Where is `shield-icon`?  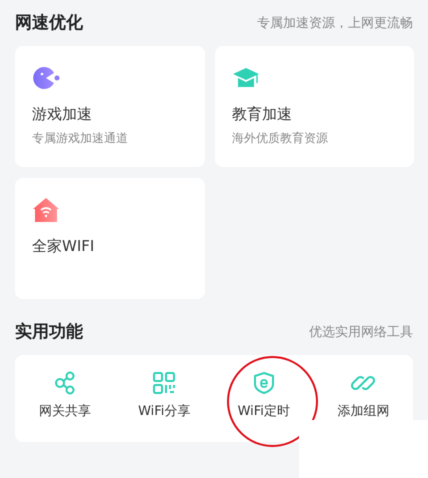 shield-icon is located at coordinates (264, 383).